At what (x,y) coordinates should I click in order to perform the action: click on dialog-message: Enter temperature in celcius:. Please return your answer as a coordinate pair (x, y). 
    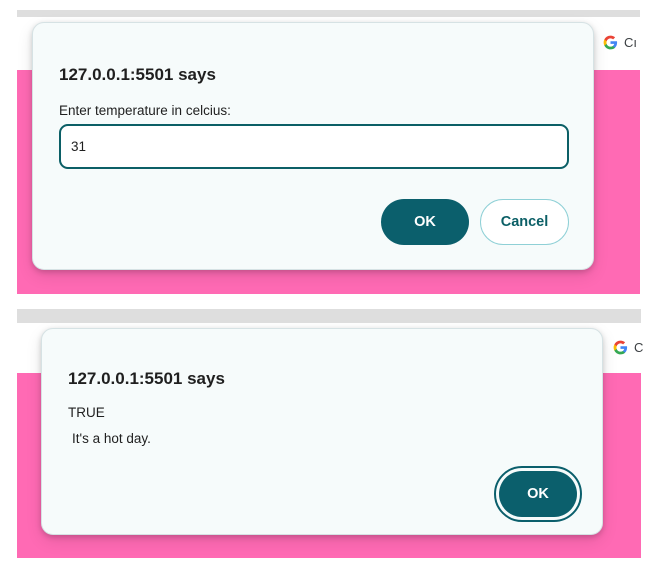
    Looking at the image, I should click on (145, 110).